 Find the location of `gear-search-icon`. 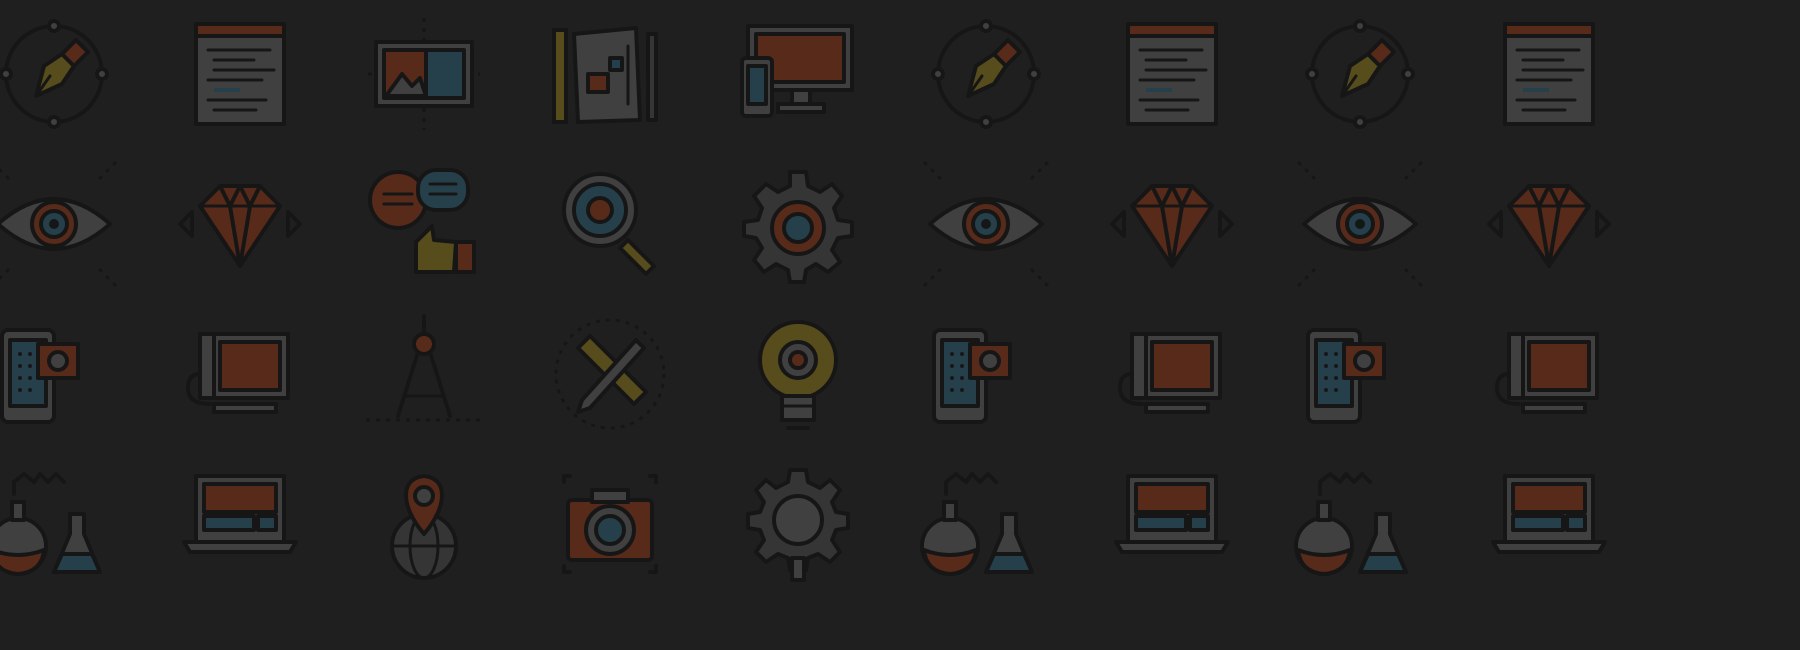

gear-search-icon is located at coordinates (798, 524).